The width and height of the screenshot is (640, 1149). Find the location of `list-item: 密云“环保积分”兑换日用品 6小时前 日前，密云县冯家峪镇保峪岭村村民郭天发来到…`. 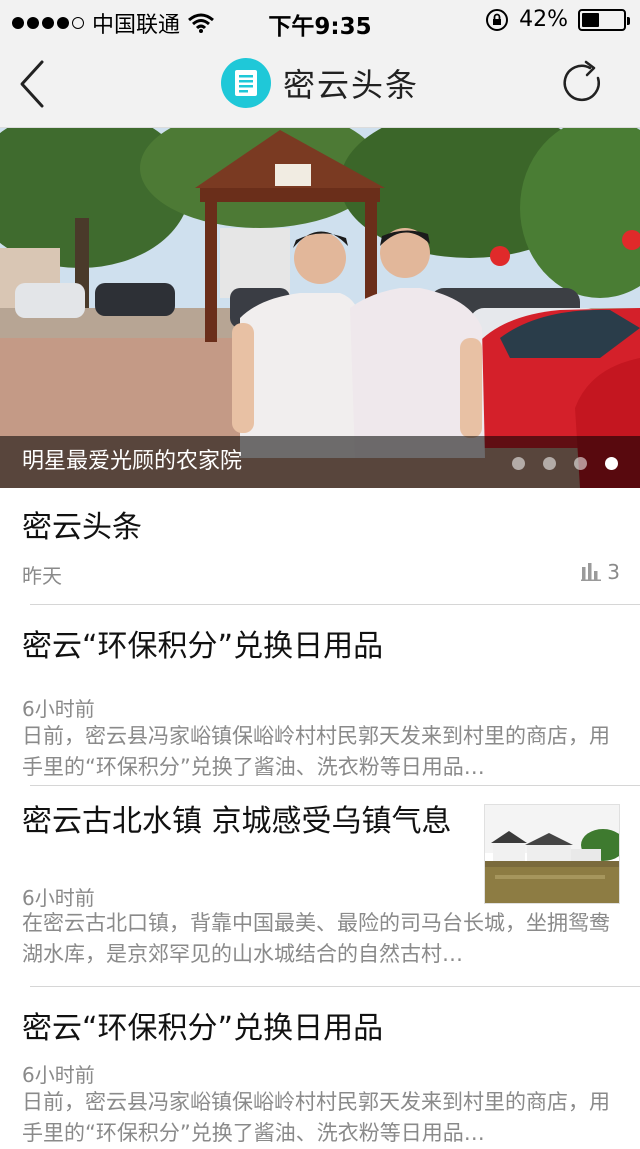

list-item: 密云“环保积分”兑换日用品 6小时前 日前，密云县冯家峪镇保峪岭村村民郭天发来到… is located at coordinates (320, 1066).